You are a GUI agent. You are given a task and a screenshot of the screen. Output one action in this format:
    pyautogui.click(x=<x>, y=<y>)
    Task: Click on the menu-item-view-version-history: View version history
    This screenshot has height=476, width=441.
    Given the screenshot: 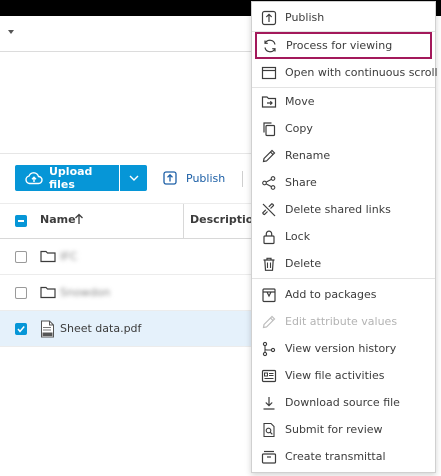 What is the action you would take?
    pyautogui.click(x=343, y=348)
    